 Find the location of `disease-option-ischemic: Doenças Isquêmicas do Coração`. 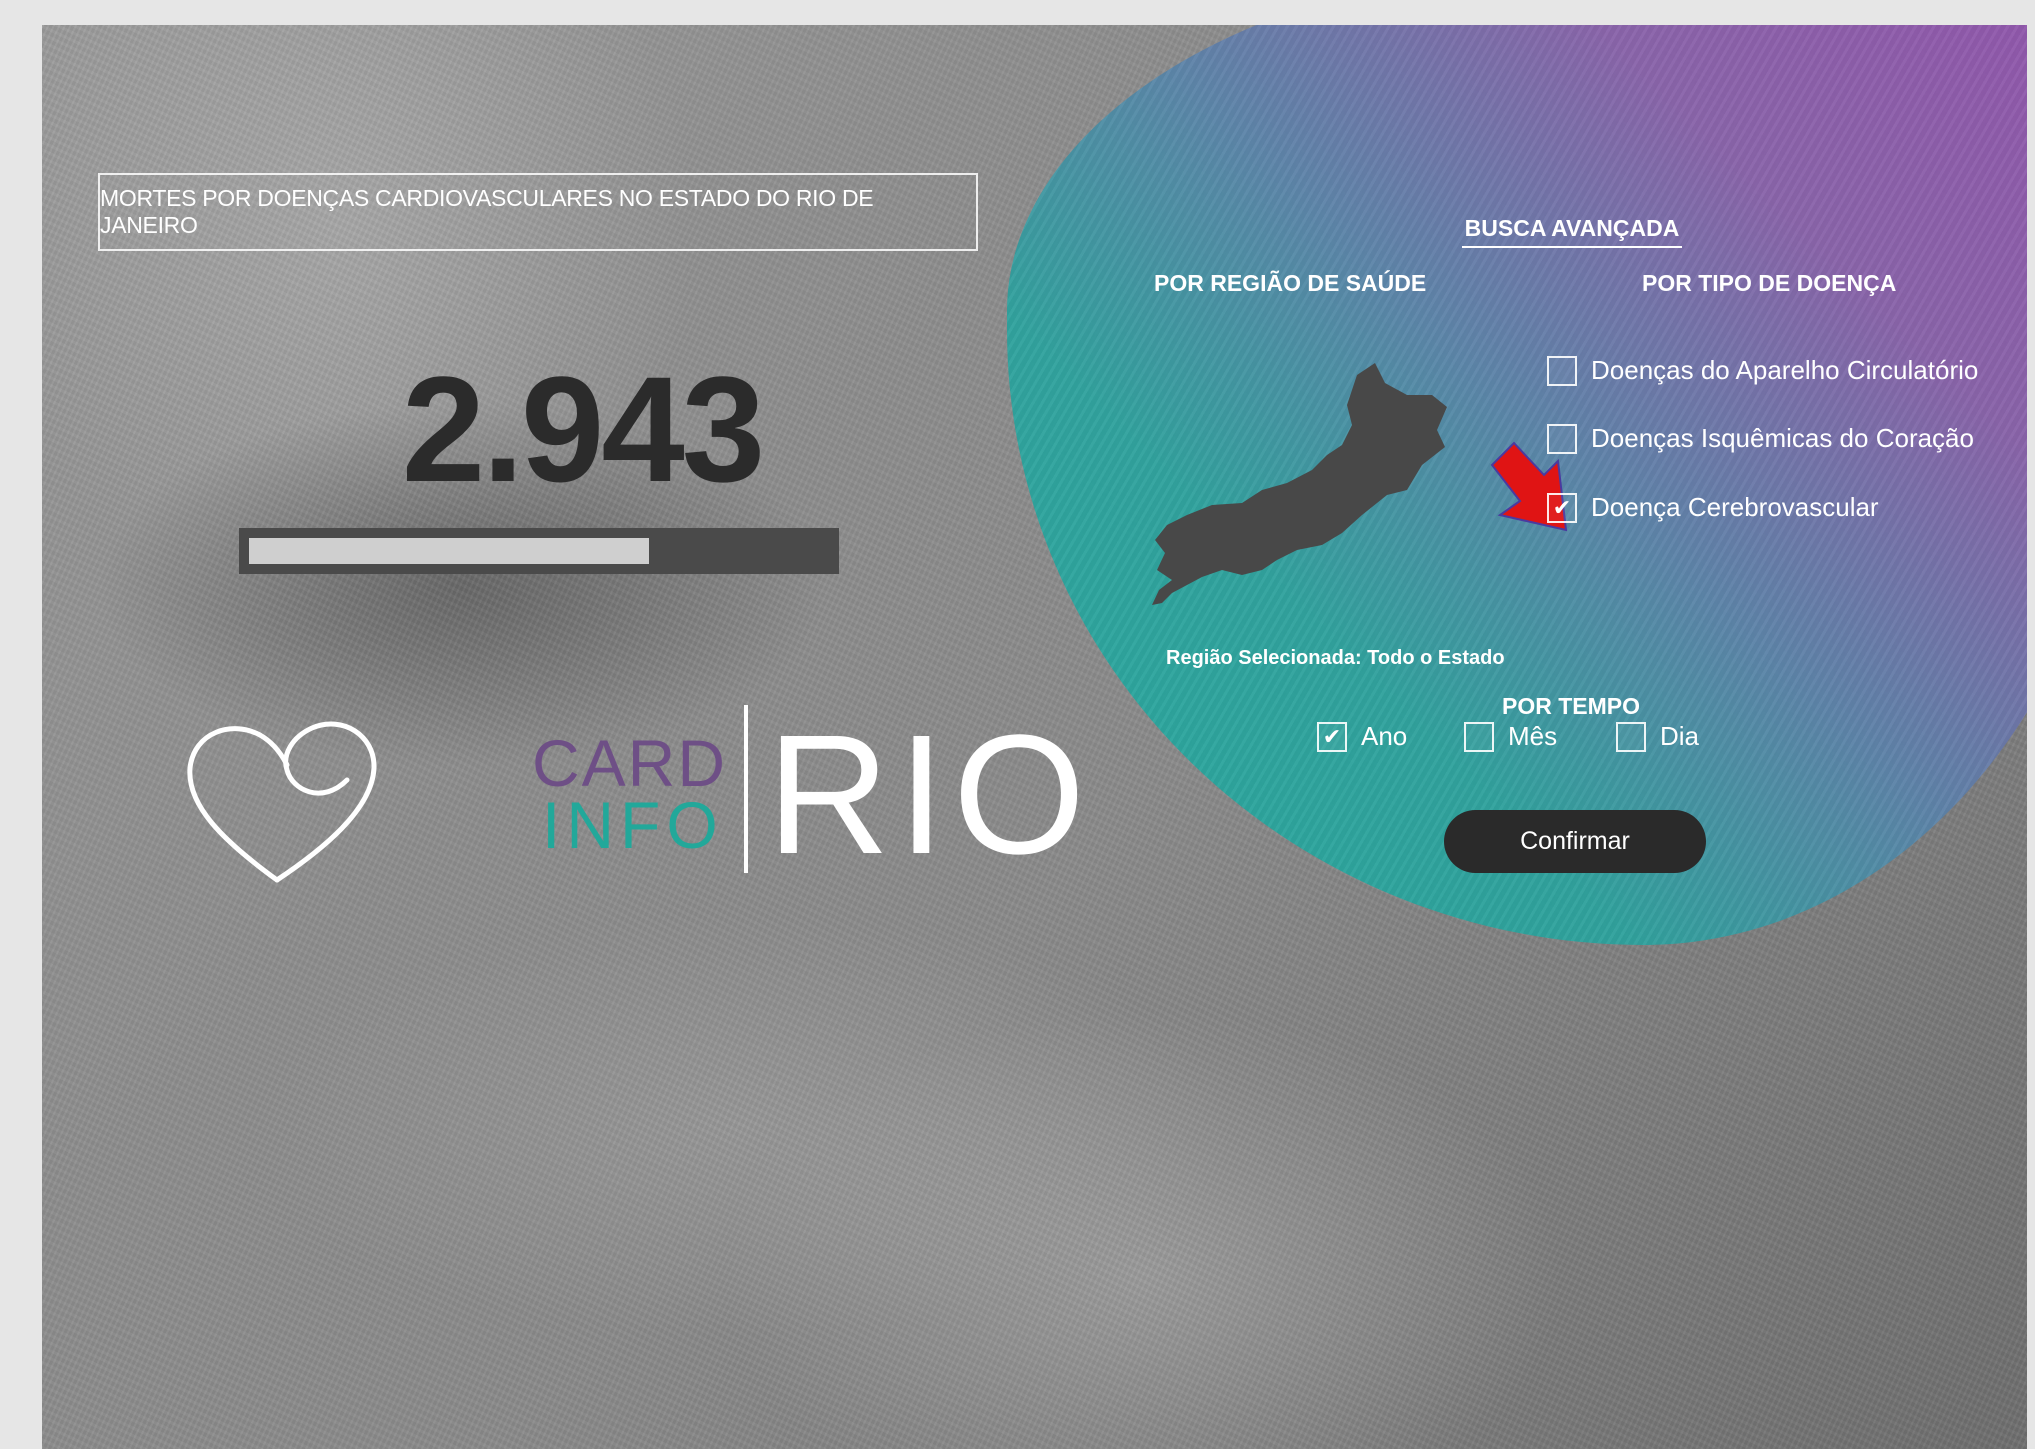

disease-option-ischemic: Doenças Isquêmicas do Coração is located at coordinates (1760, 438).